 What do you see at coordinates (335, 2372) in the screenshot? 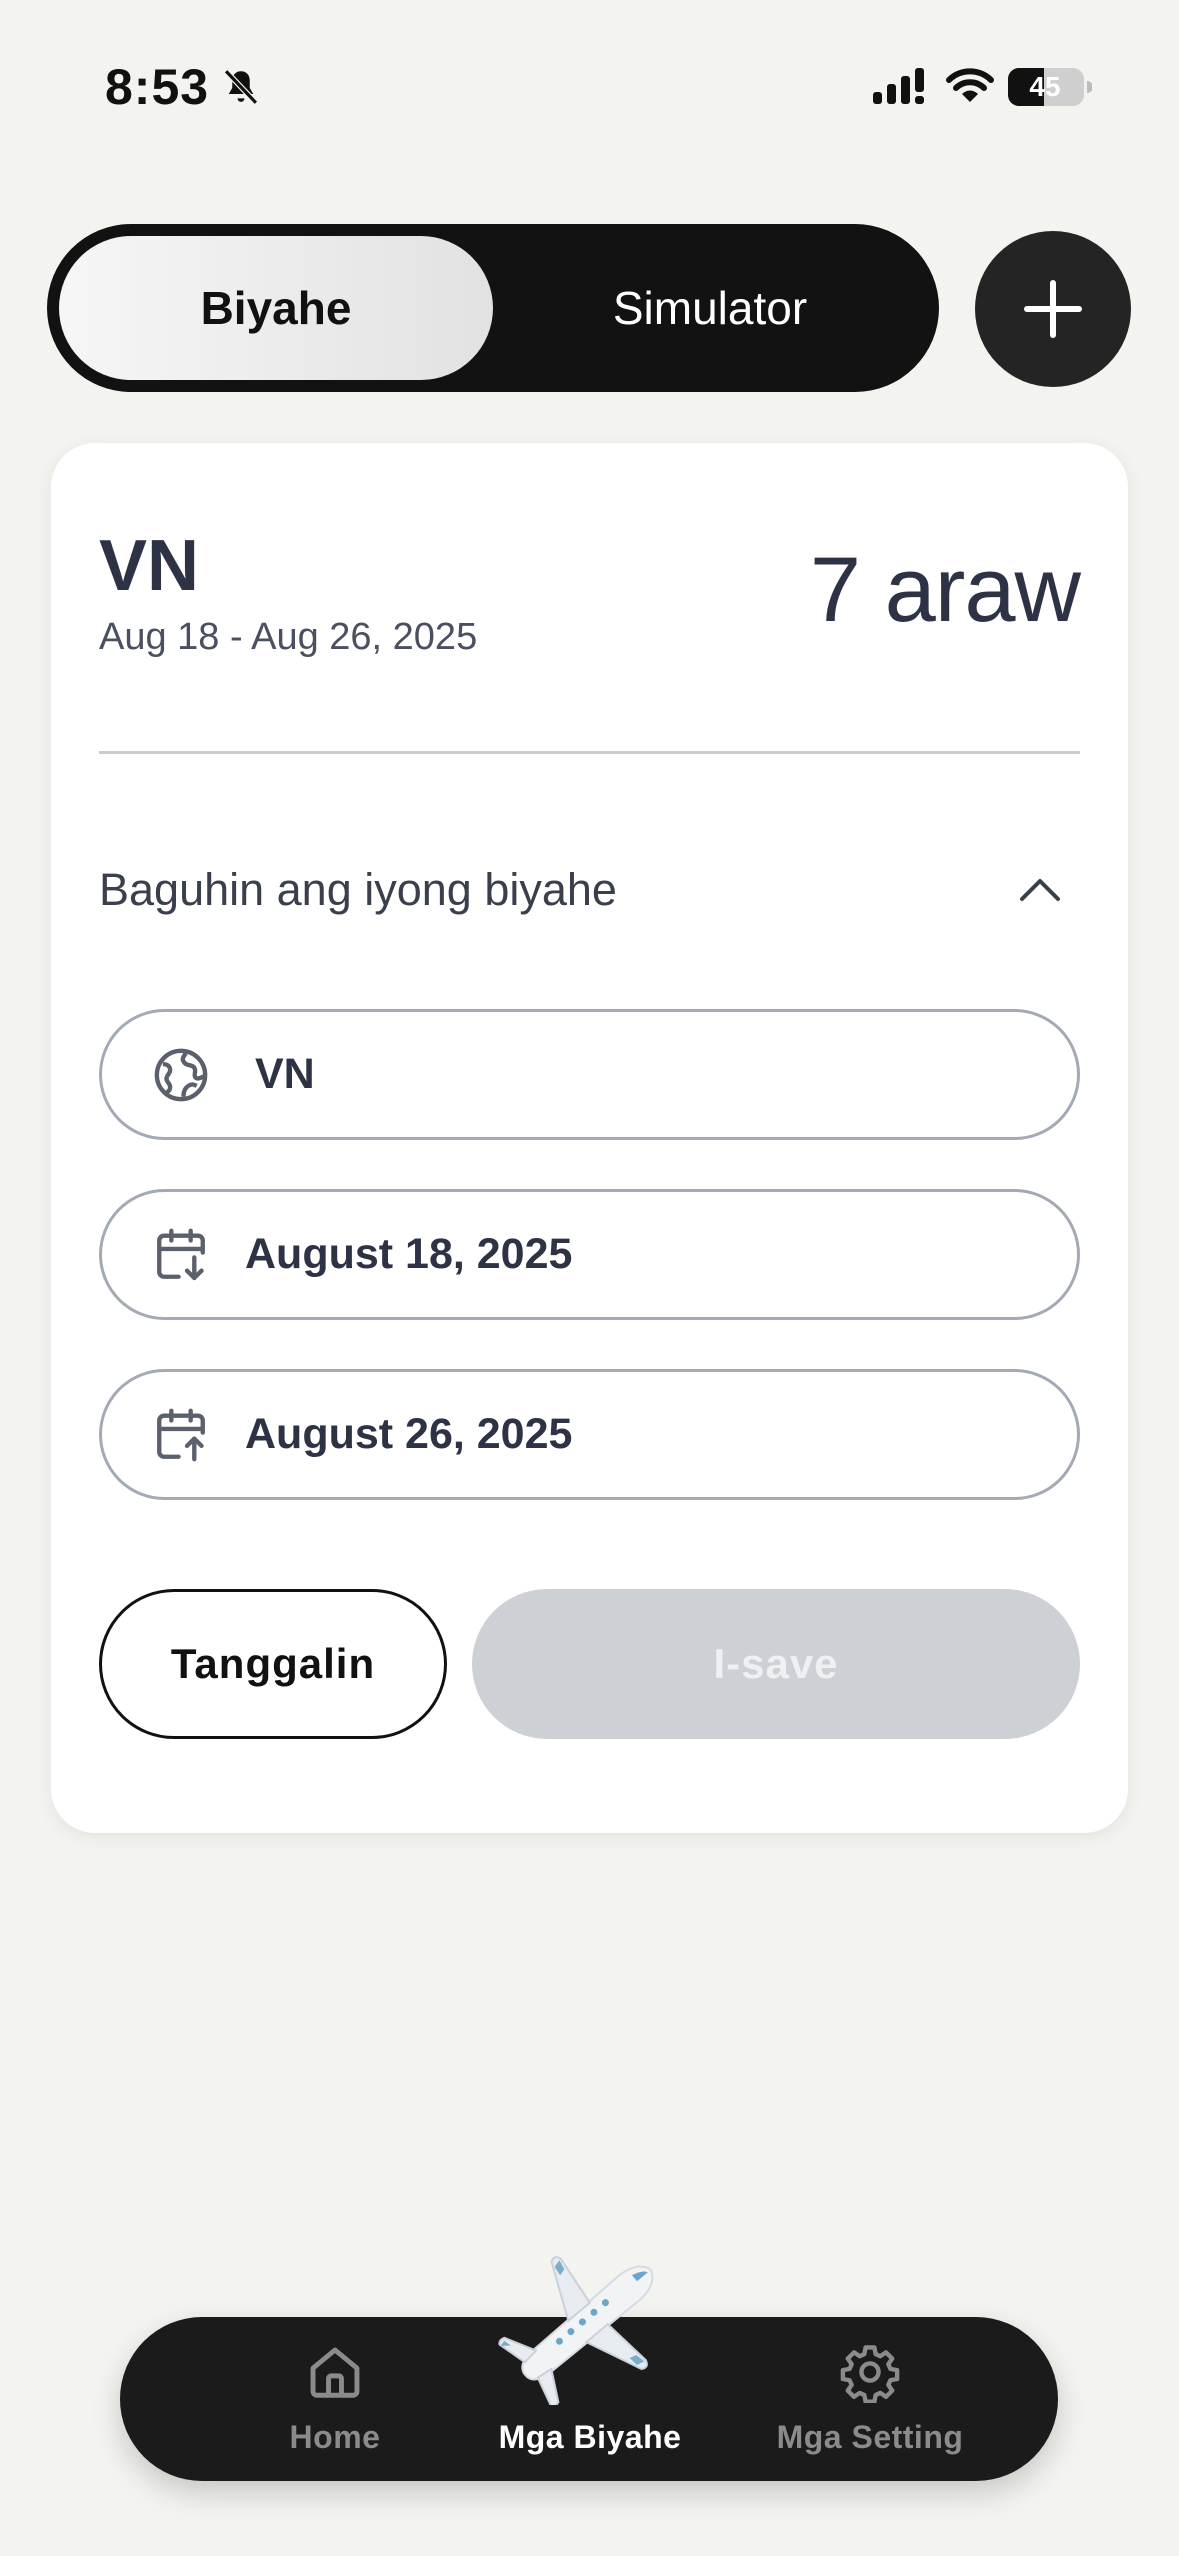
I see `home-icon` at bounding box center [335, 2372].